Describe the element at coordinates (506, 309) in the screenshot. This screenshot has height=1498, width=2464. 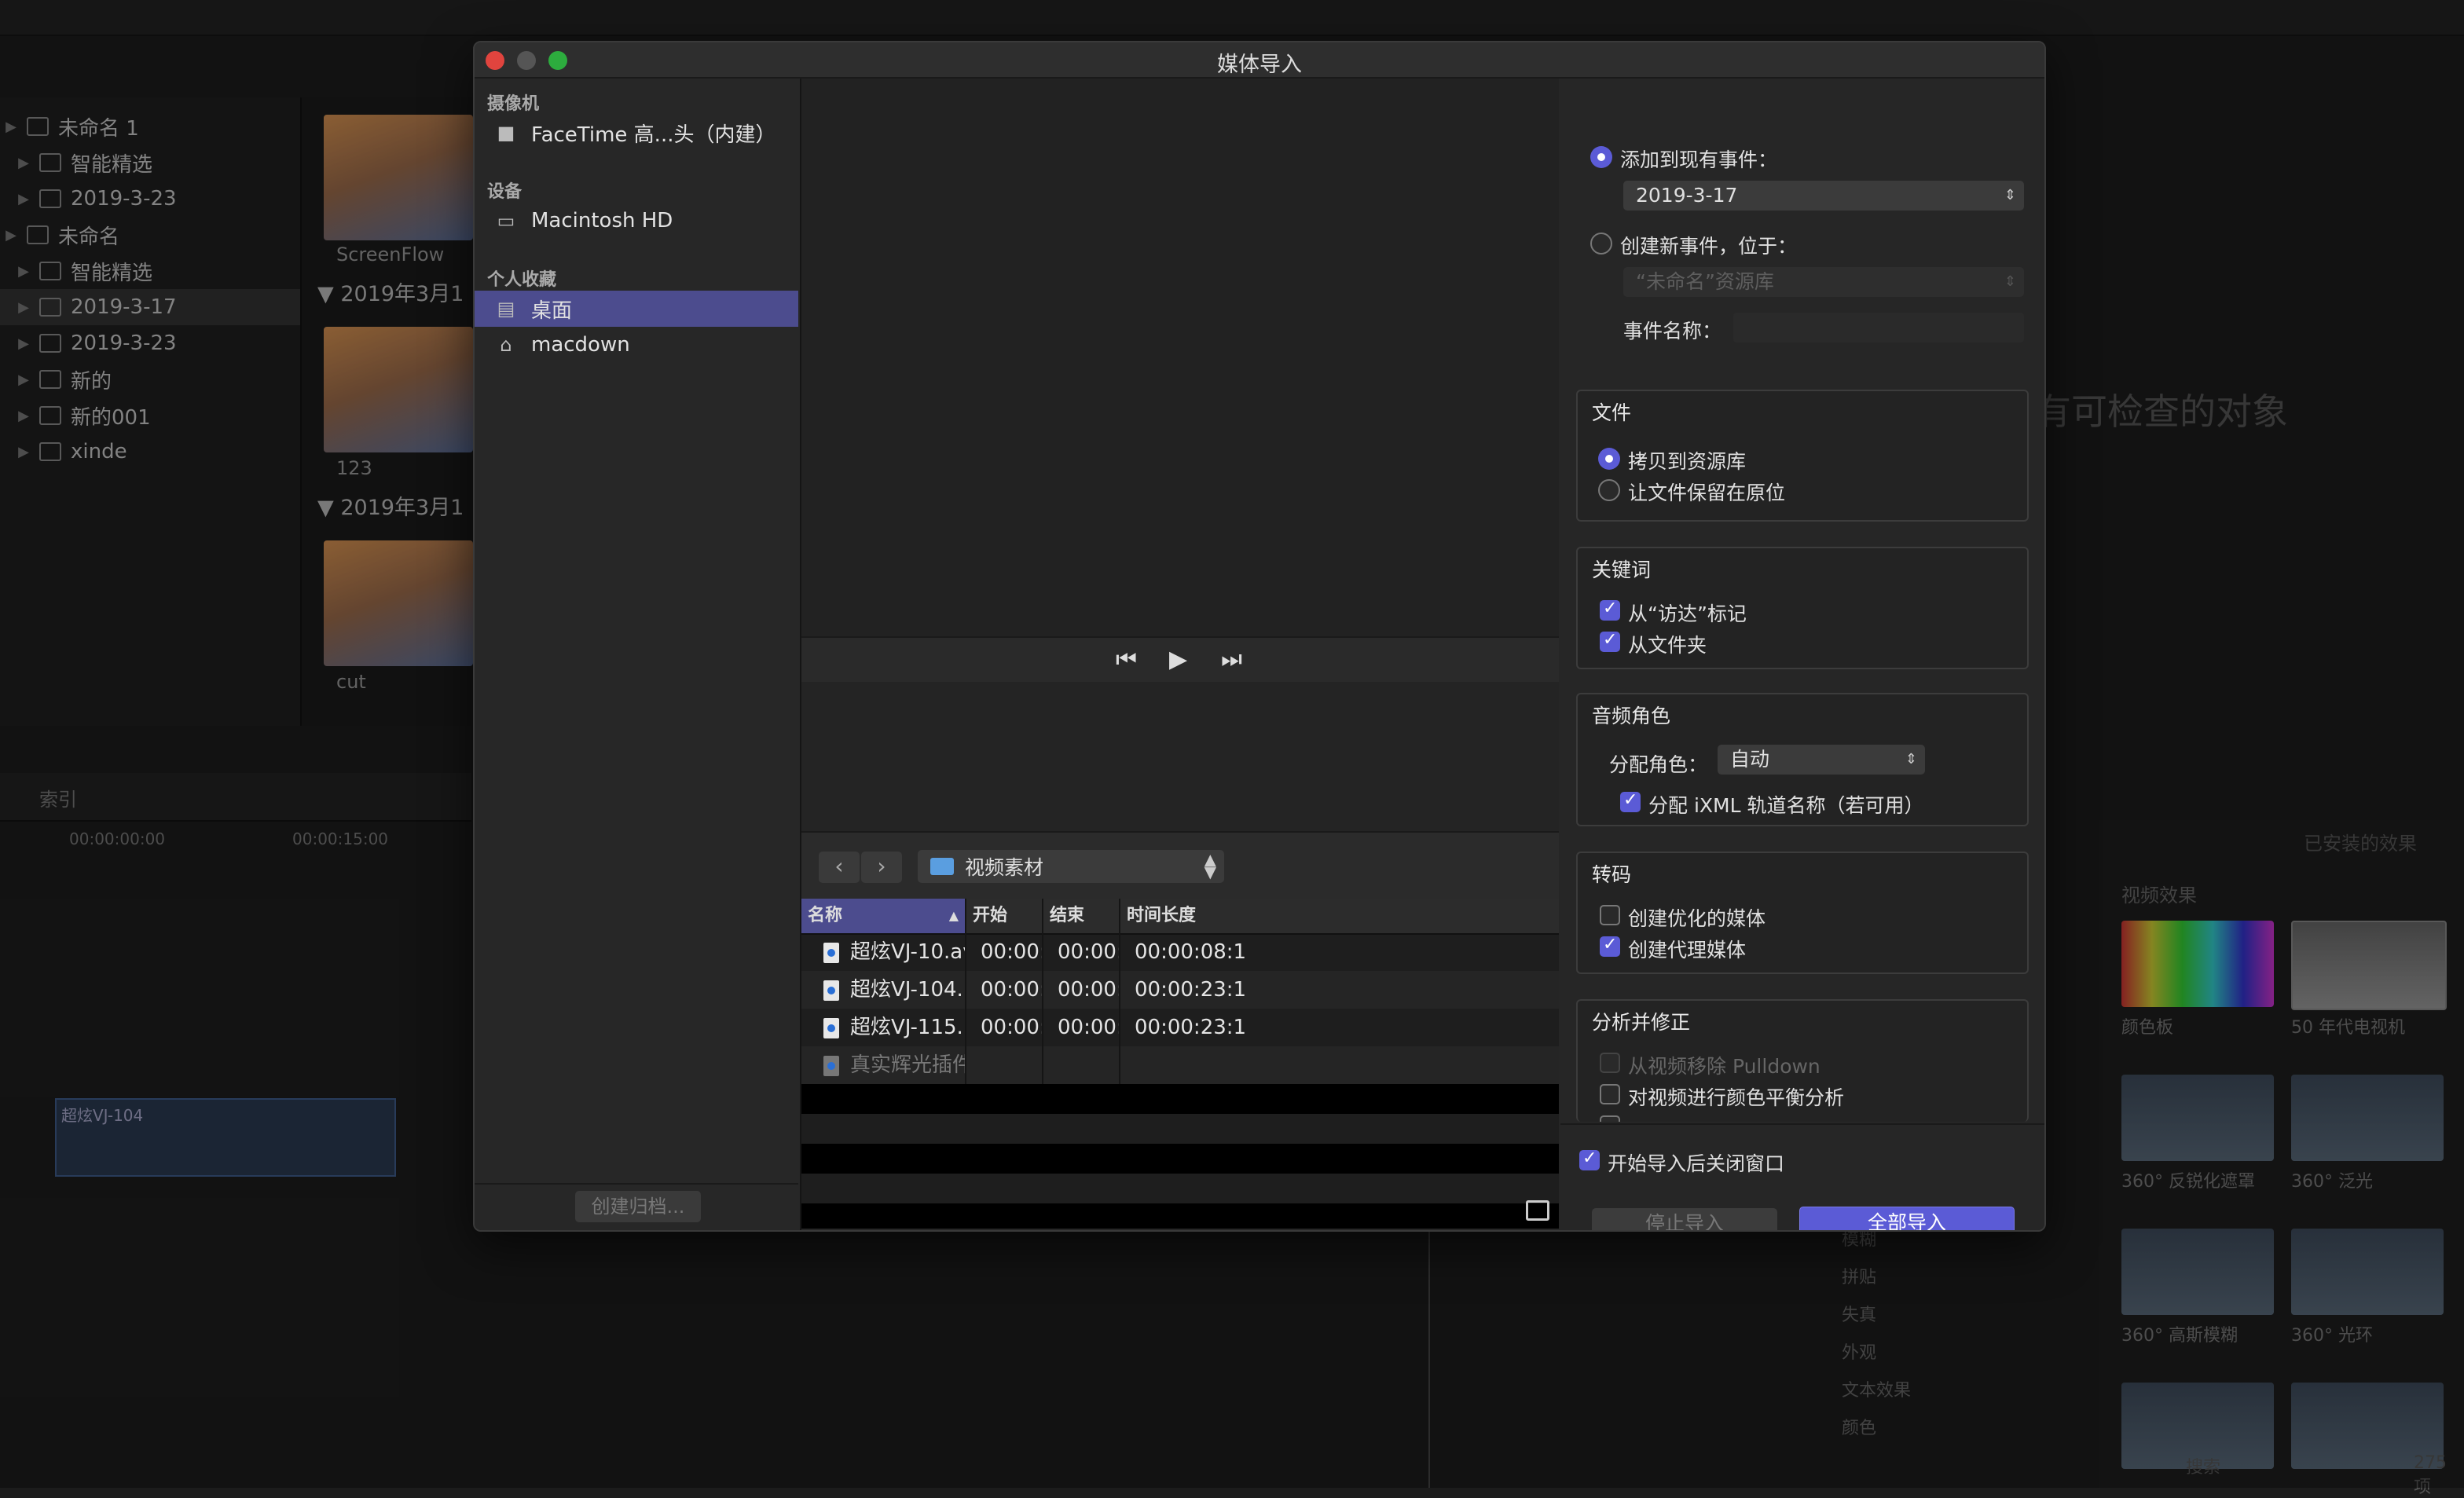
I see `desktop-icon: ▤` at that location.